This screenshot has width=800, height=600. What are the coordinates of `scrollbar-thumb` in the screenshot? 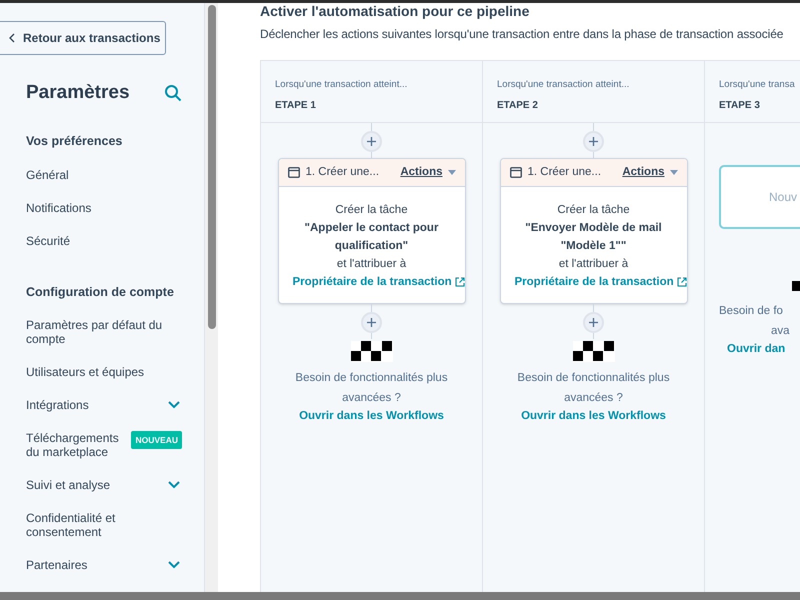 It's located at (212, 167).